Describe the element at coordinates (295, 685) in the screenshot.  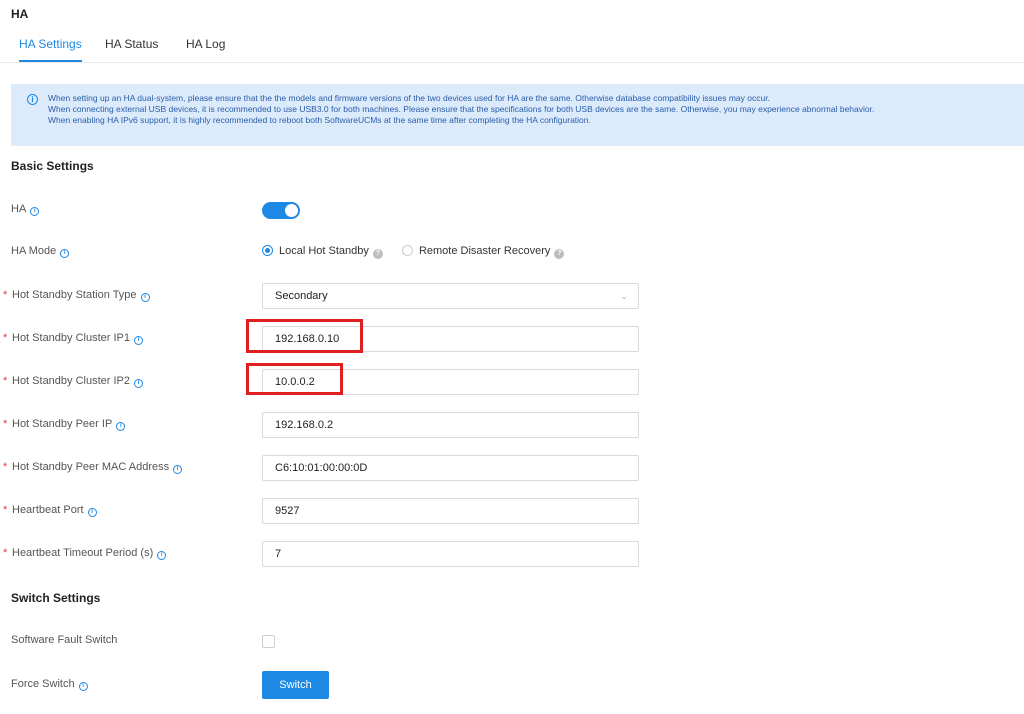
I see `switch-button: Switch` at that location.